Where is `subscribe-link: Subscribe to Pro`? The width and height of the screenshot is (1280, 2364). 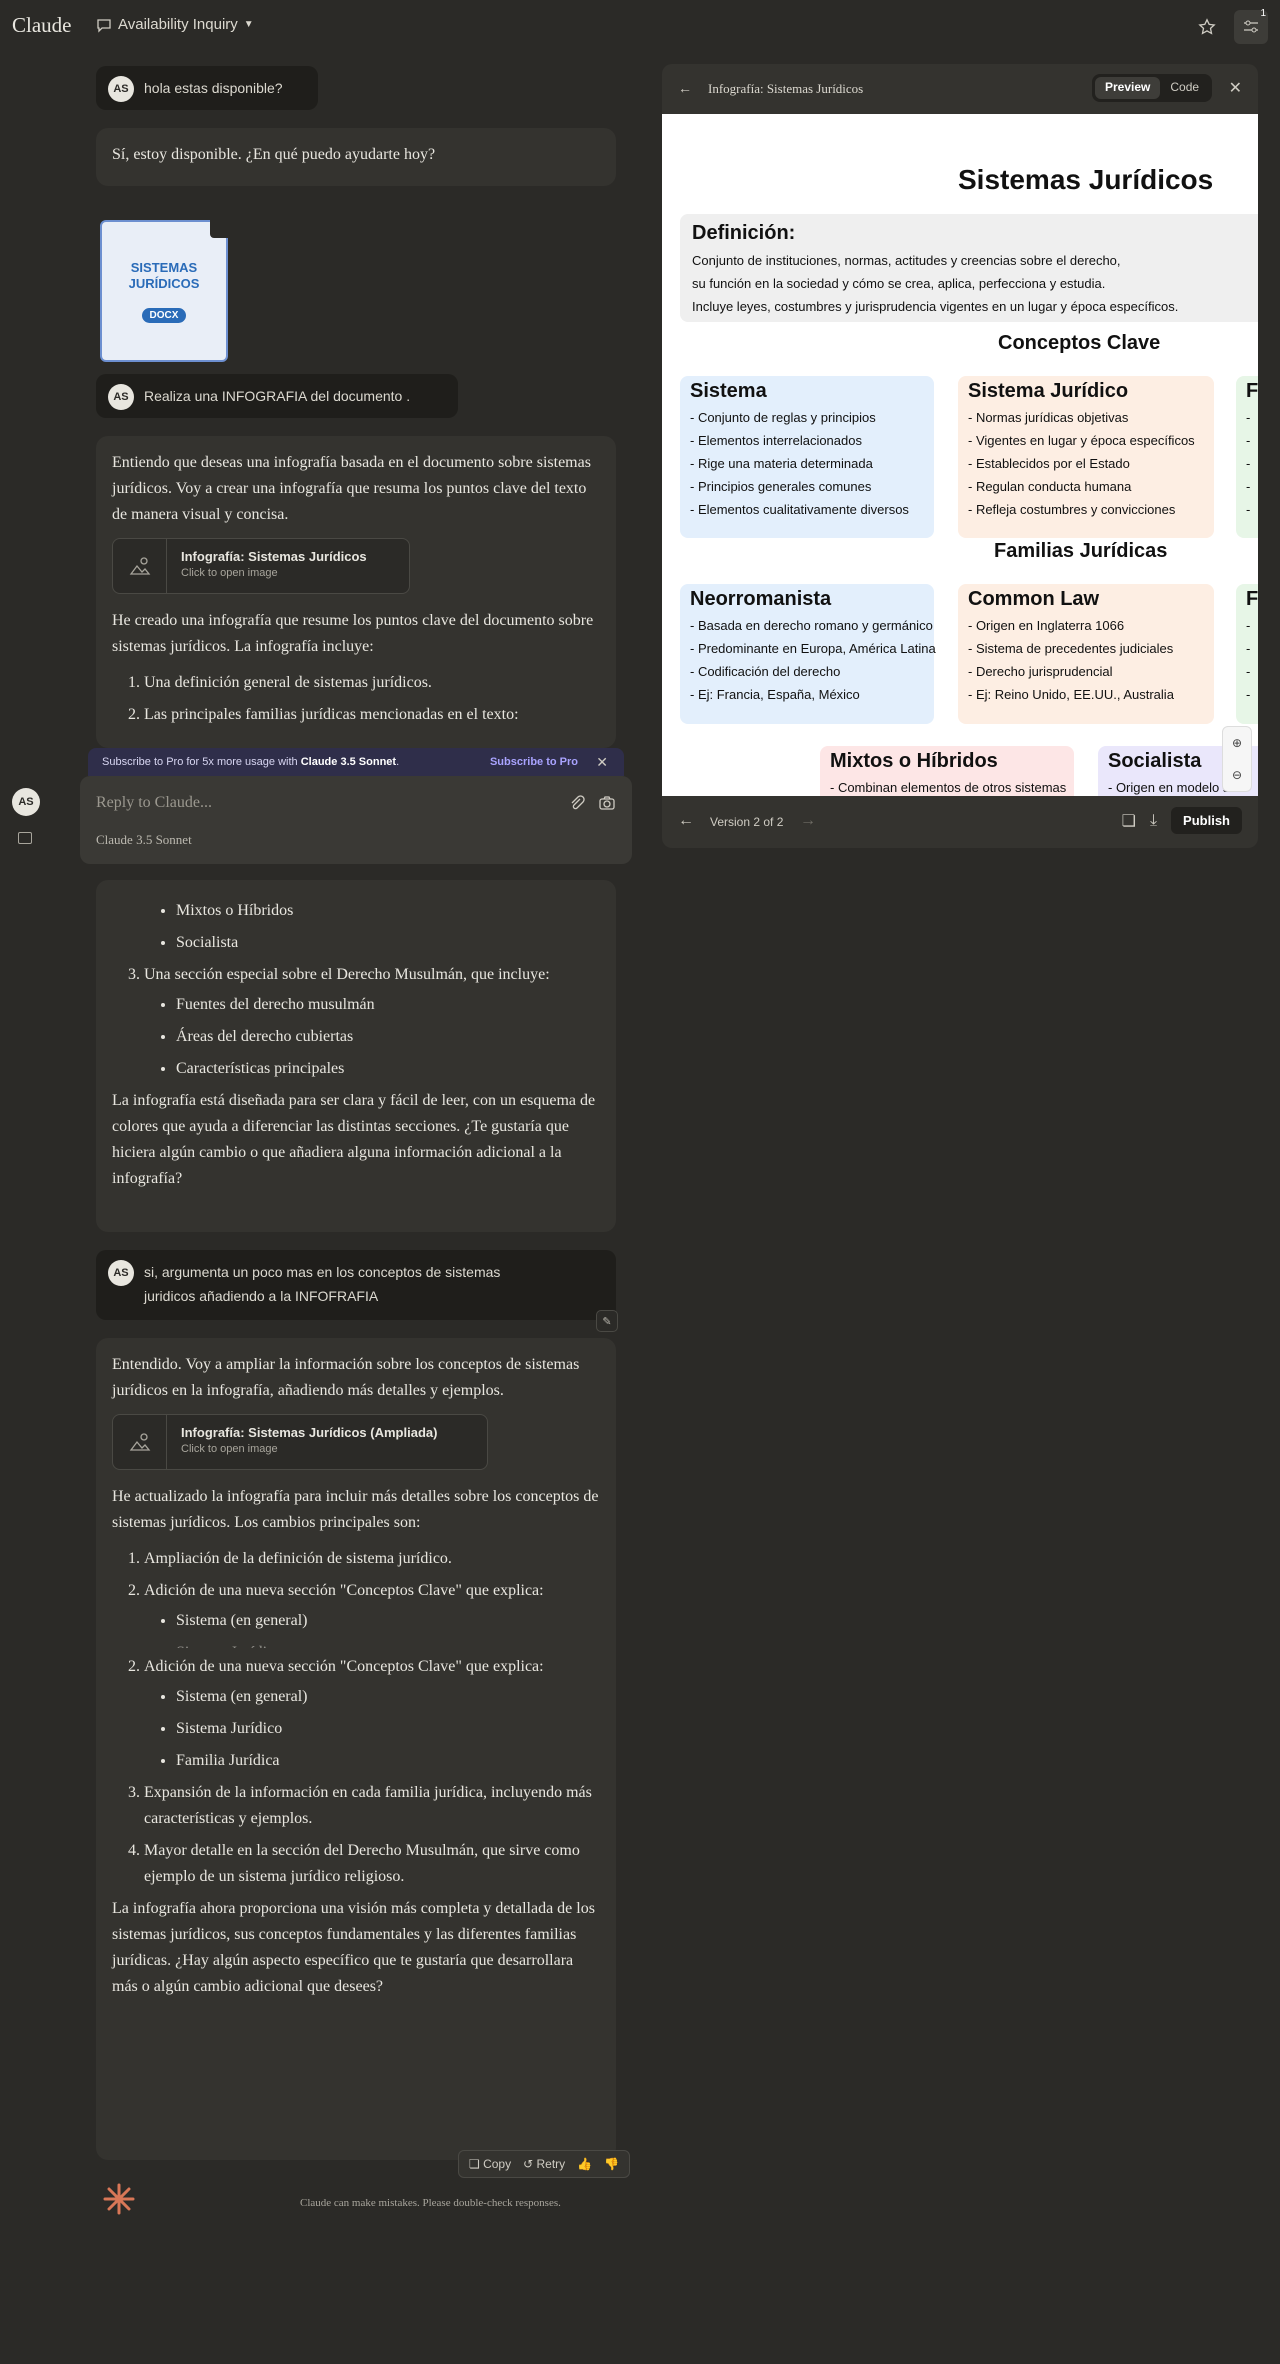 subscribe-link: Subscribe to Pro is located at coordinates (534, 762).